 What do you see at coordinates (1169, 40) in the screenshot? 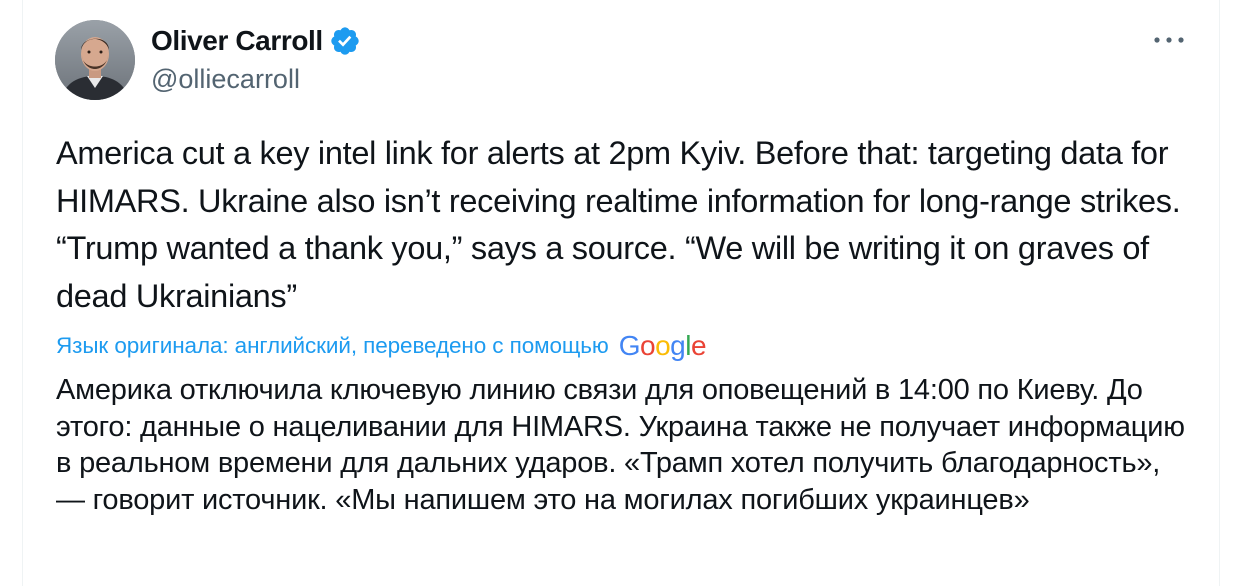
I see `more-options-icon` at bounding box center [1169, 40].